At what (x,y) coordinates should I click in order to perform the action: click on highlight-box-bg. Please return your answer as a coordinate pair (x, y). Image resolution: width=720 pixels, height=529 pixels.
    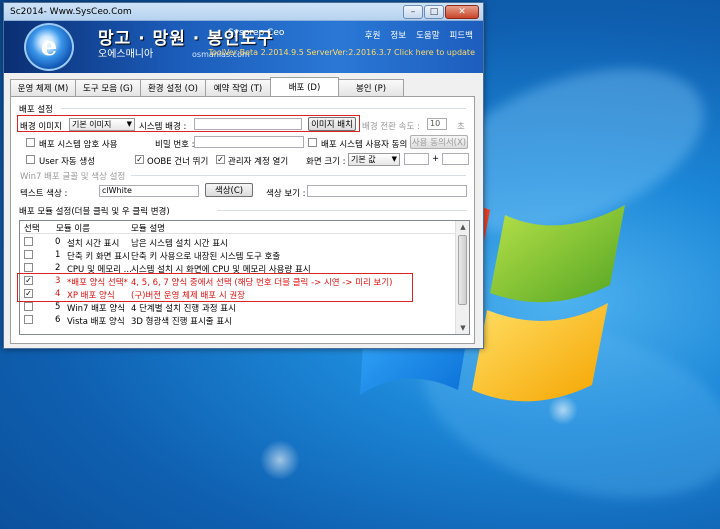
    Looking at the image, I should click on (188, 123).